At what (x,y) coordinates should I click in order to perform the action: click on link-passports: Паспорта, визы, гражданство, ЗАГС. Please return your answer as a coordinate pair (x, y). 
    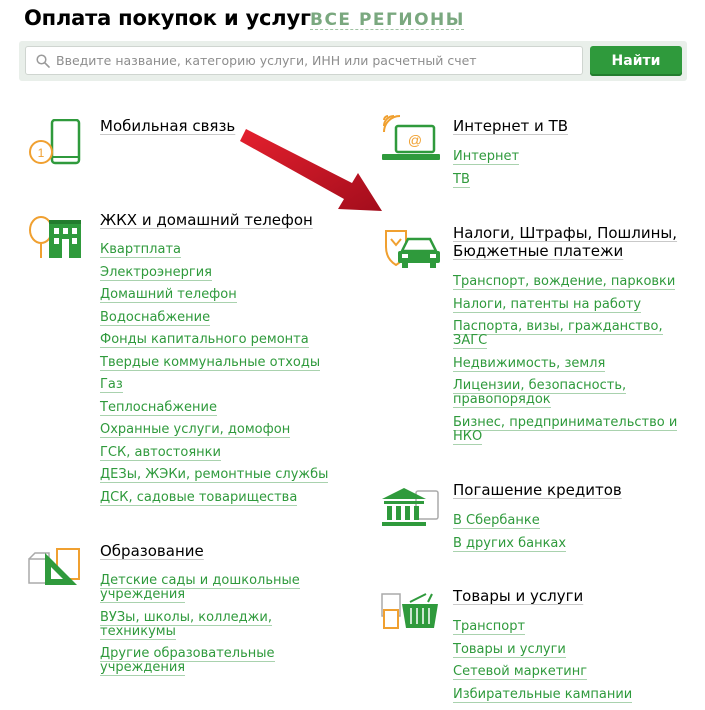
    Looking at the image, I should click on (568, 334).